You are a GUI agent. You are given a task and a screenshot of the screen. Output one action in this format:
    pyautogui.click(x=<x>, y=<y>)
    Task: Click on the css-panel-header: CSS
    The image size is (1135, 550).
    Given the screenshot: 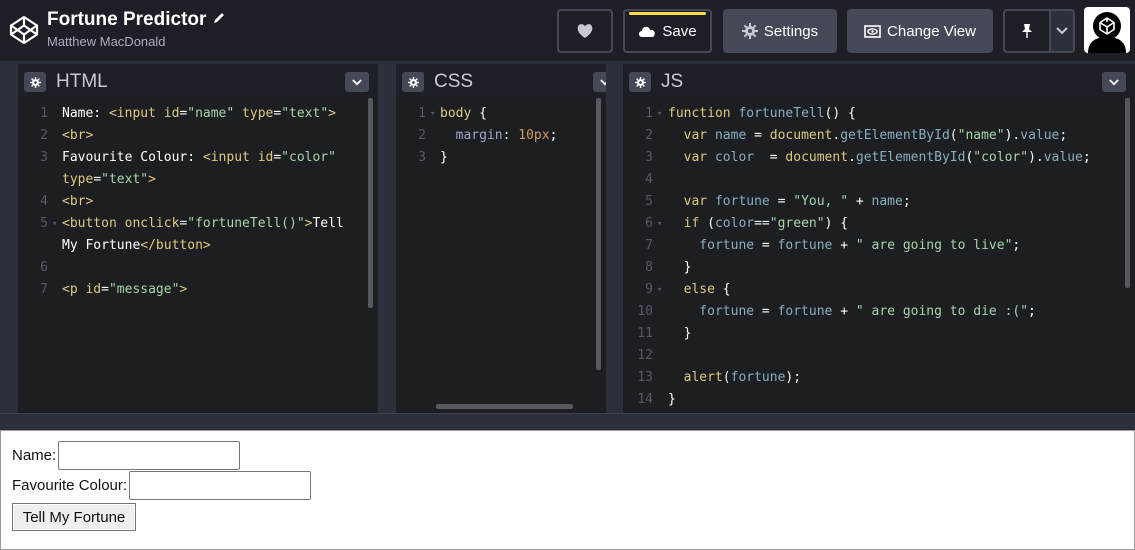 What is the action you would take?
    pyautogui.click(x=501, y=80)
    